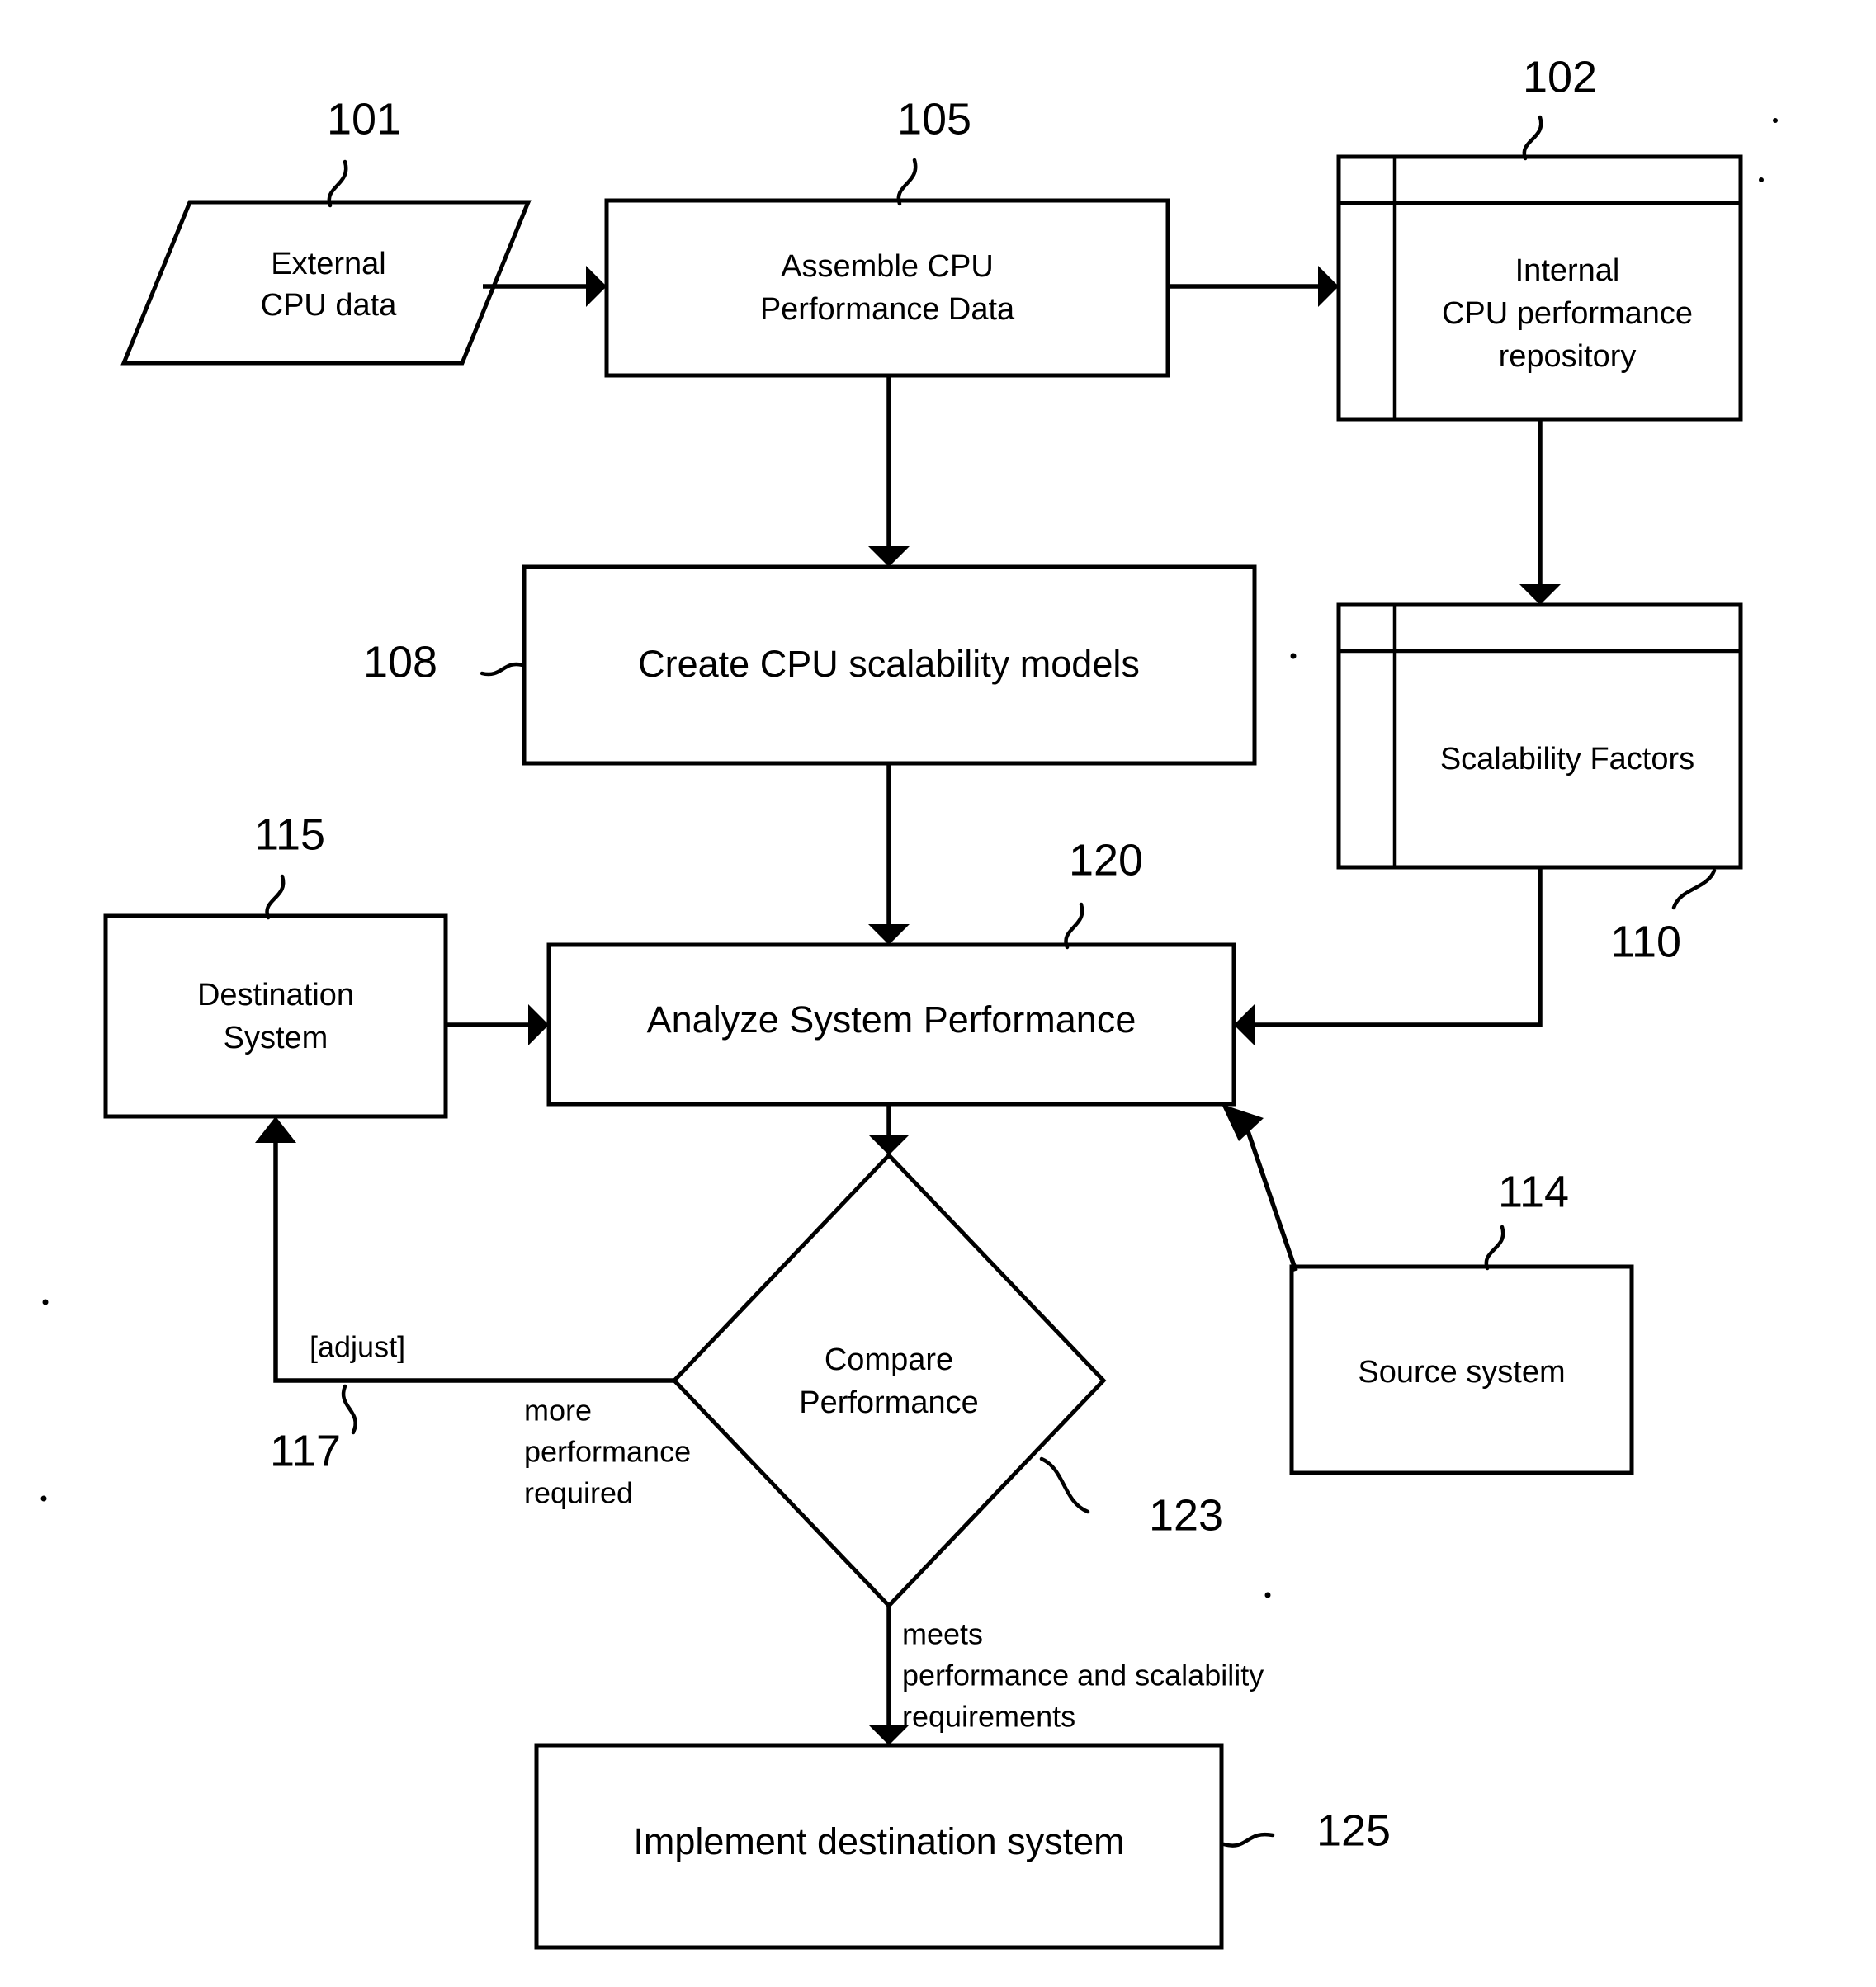 Image resolution: width=1876 pixels, height=1987 pixels. What do you see at coordinates (1568, 356) in the screenshot?
I see `internal-repository-label-line3: repository` at bounding box center [1568, 356].